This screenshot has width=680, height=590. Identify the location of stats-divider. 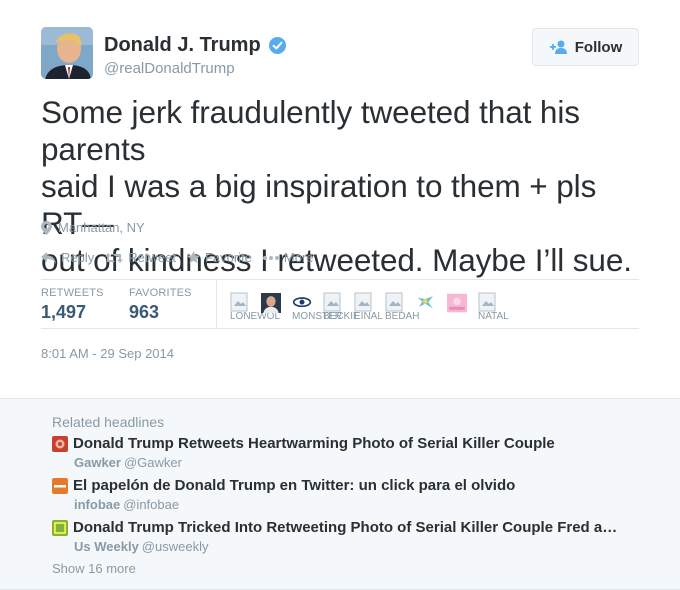
(216, 304).